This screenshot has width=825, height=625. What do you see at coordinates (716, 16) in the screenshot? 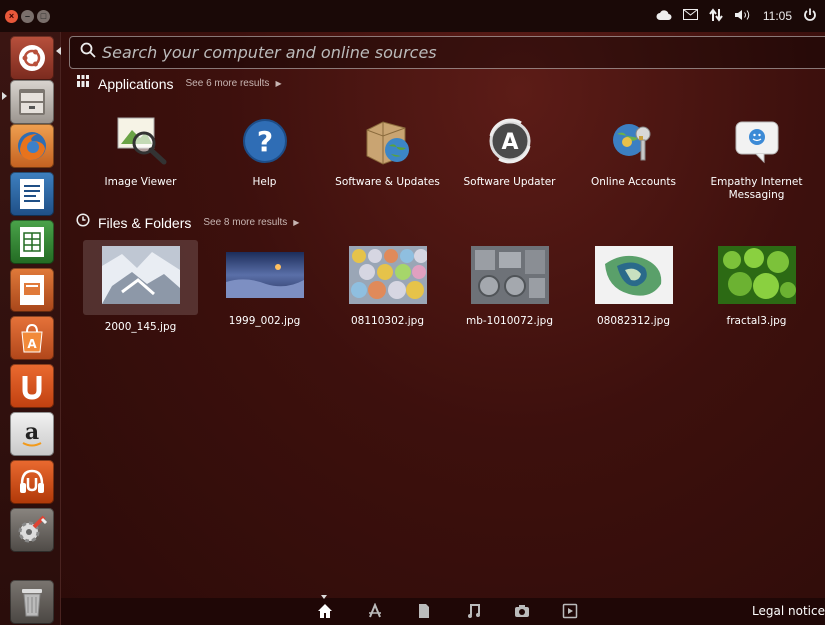
I see `network-icon` at bounding box center [716, 16].